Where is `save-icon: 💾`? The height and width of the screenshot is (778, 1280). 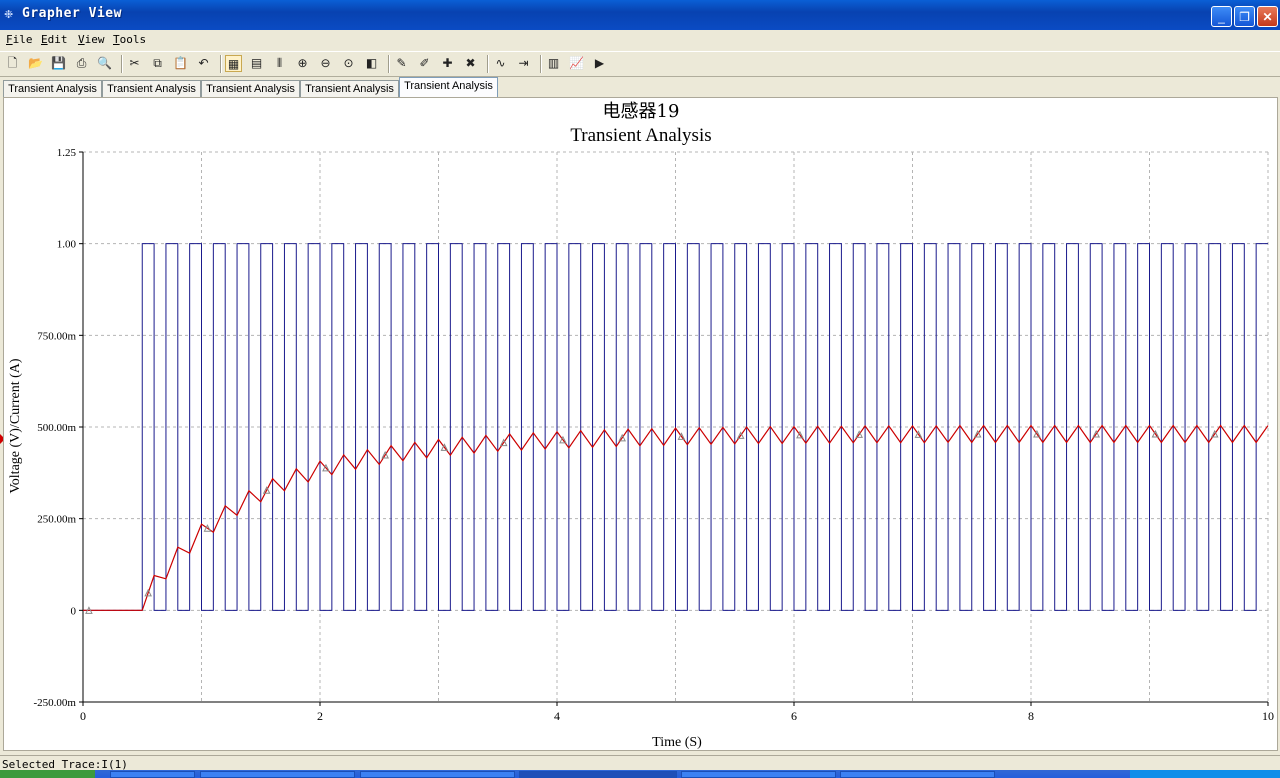
save-icon: 💾 is located at coordinates (58, 63).